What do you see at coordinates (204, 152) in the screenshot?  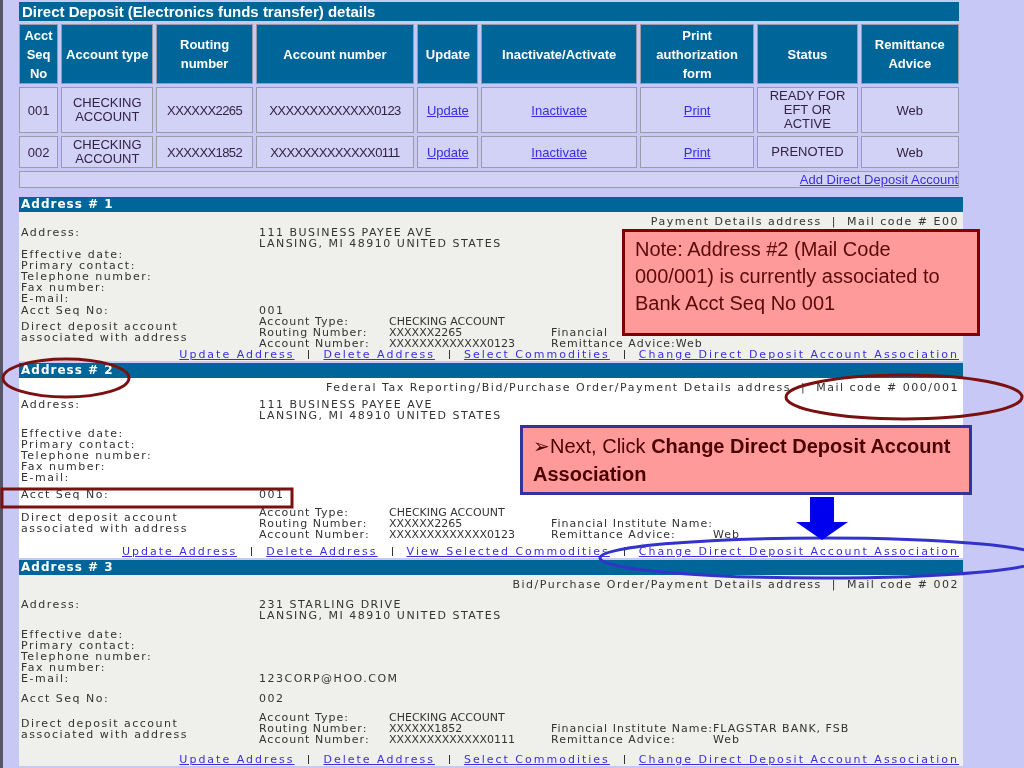 I see `table-cell: XXXXXX1852` at bounding box center [204, 152].